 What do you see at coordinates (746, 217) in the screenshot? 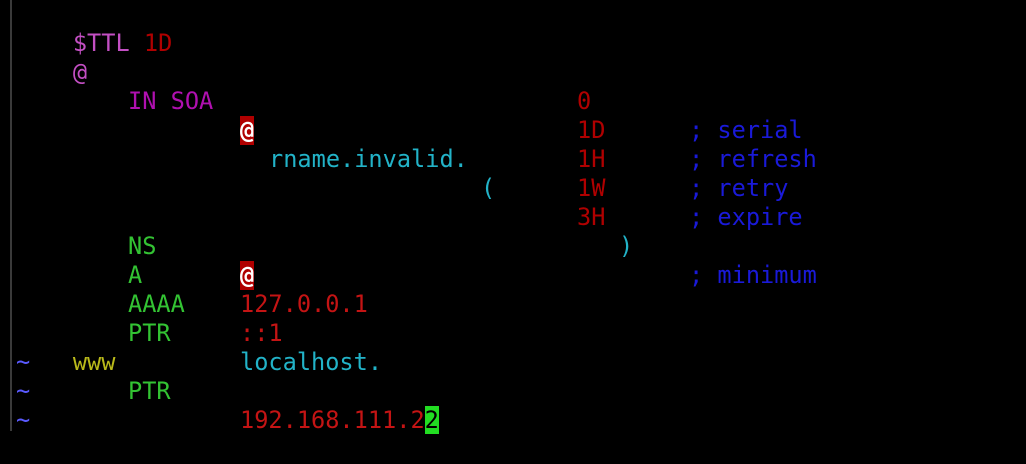
I see `expire-comment: ; expire` at bounding box center [746, 217].